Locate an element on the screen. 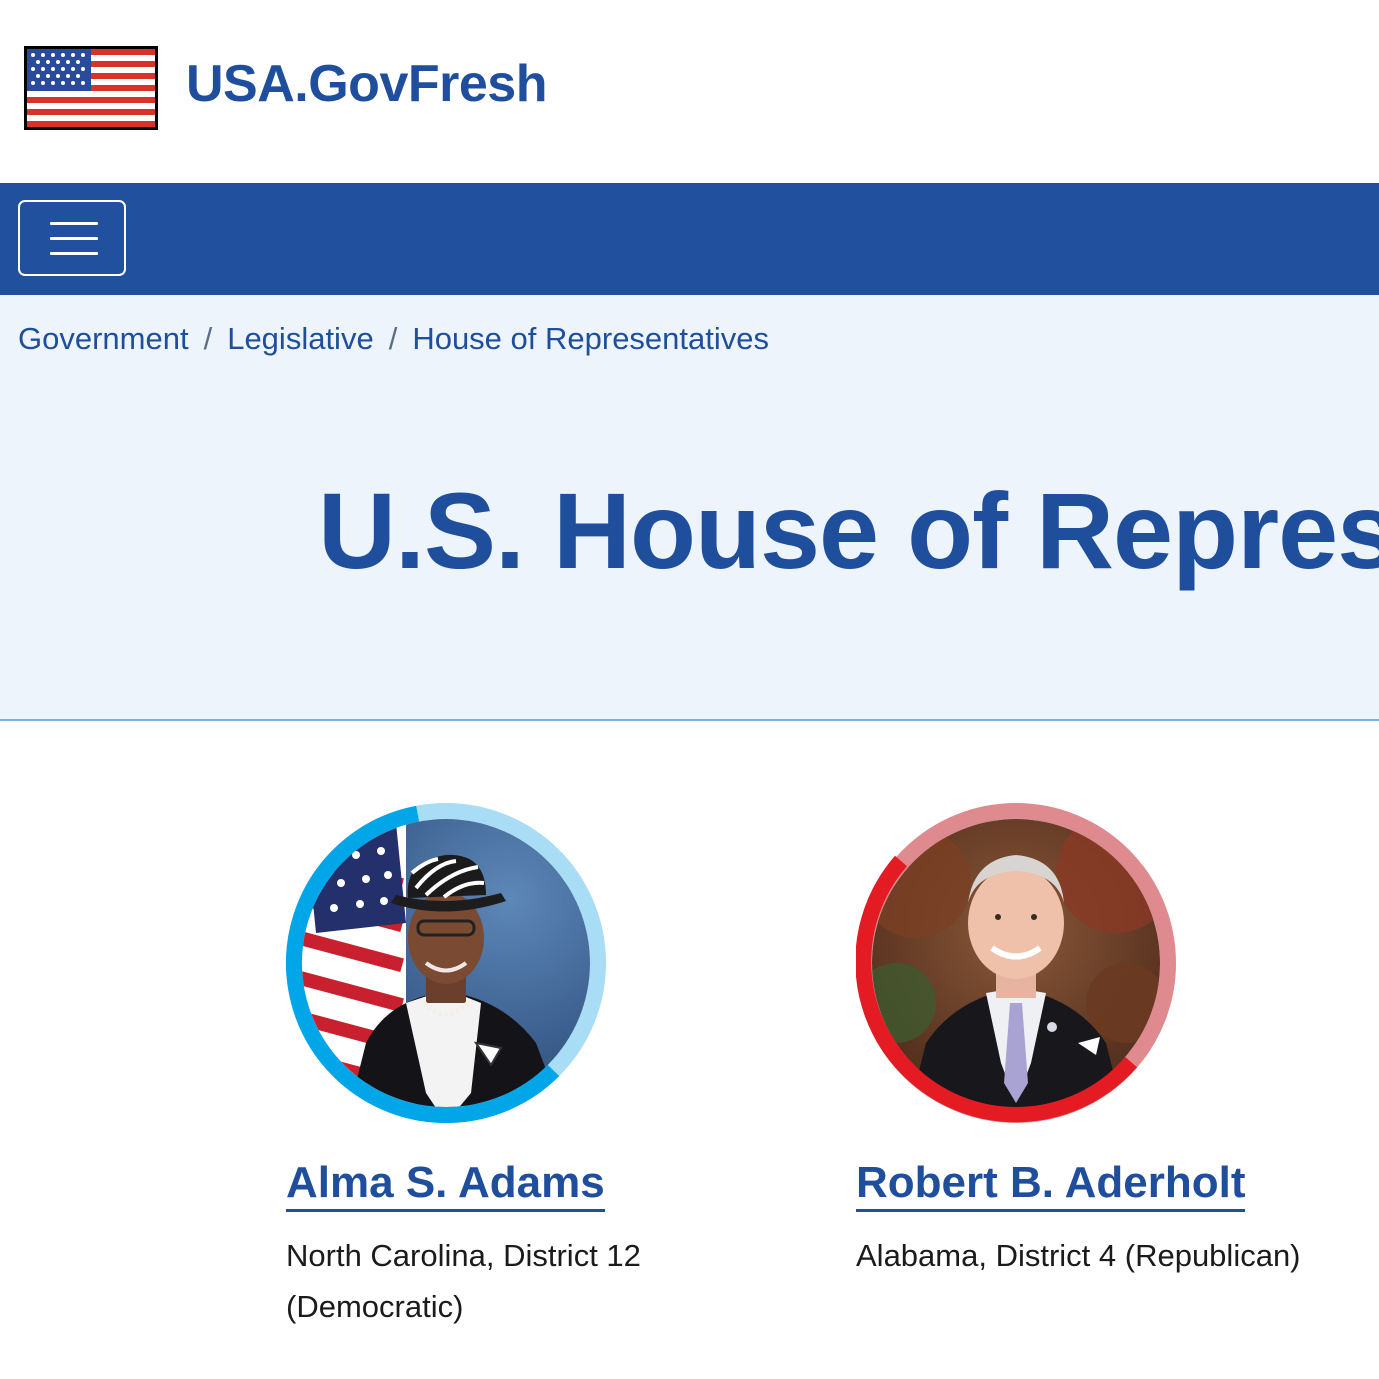  representative-state-district-party: Alabama, District 4 (Republican) is located at coordinates (1078, 1255).